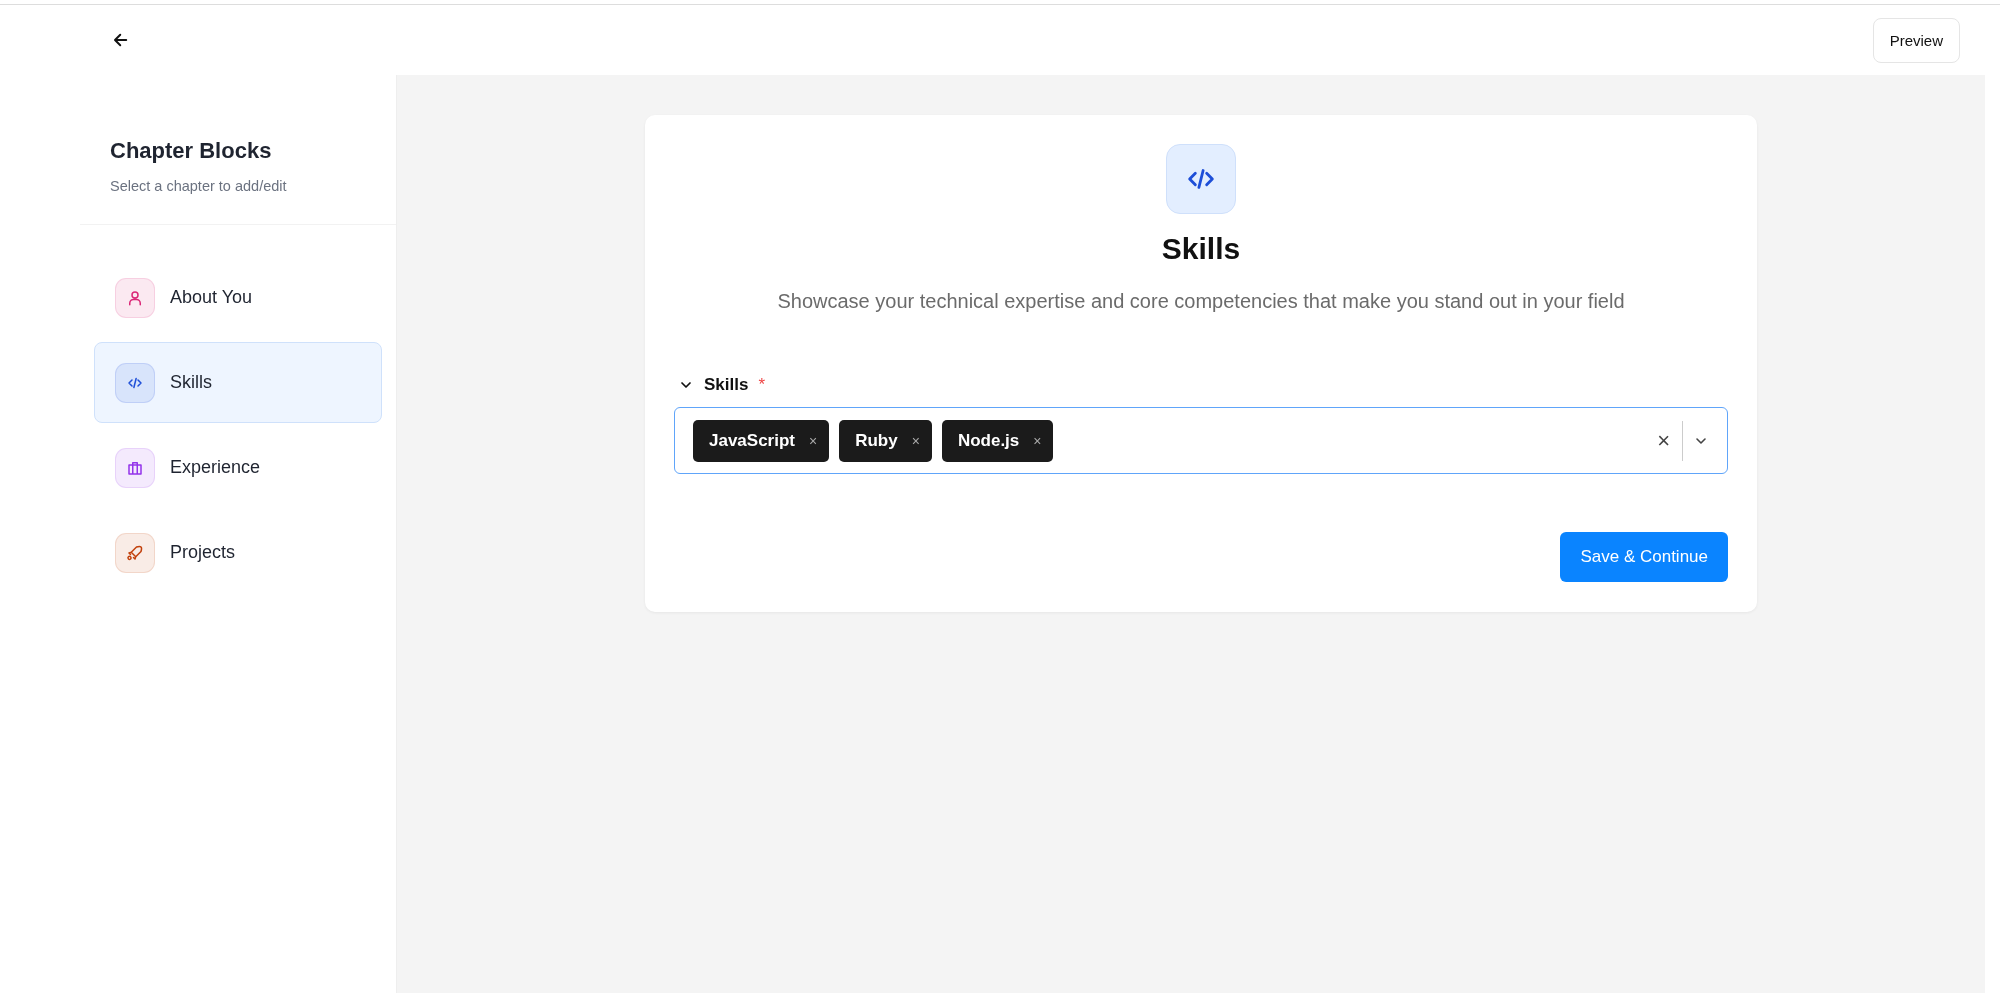 This screenshot has width=2000, height=993. What do you see at coordinates (238, 467) in the screenshot?
I see `sidebar-item: Experience` at bounding box center [238, 467].